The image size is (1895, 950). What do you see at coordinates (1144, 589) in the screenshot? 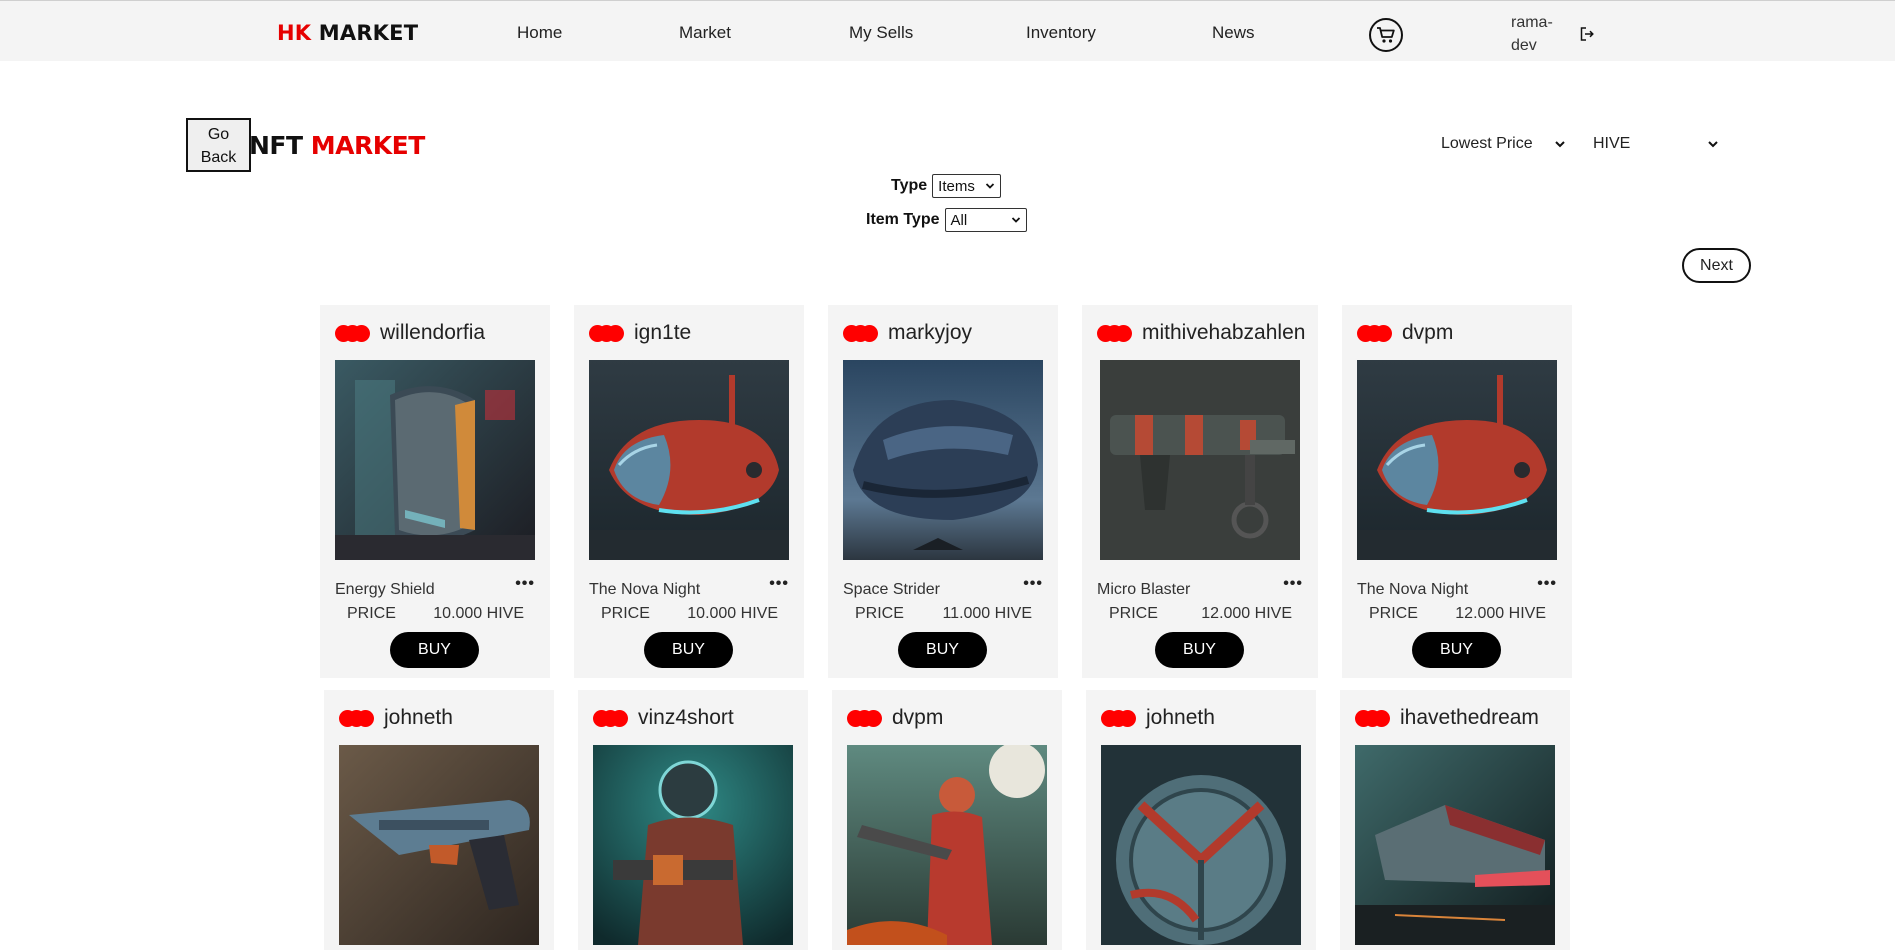
I see `item-name: Micro Blaster` at bounding box center [1144, 589].